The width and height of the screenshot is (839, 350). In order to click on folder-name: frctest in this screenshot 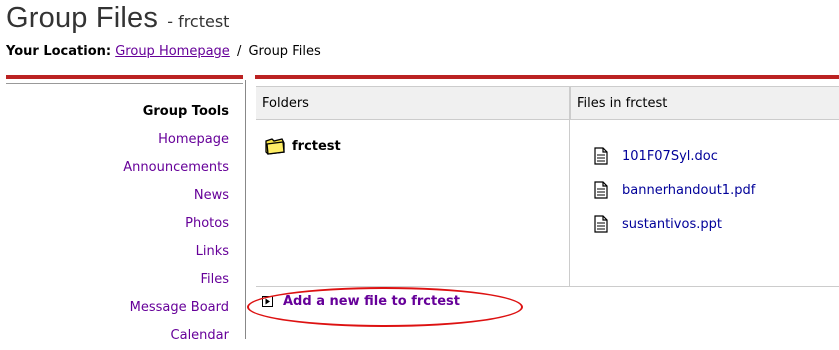, I will do `click(316, 146)`.